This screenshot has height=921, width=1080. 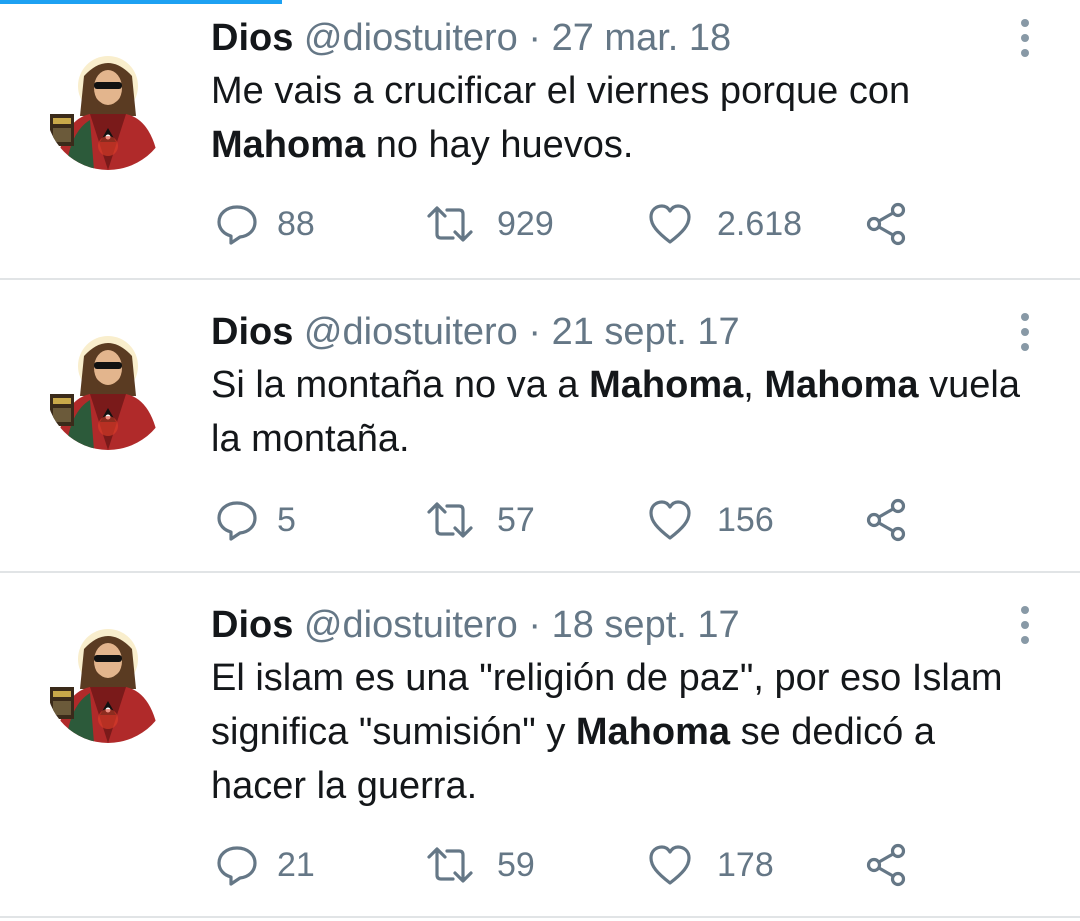 I want to click on tweet-date: 18 sept. 17, so click(x=646, y=625).